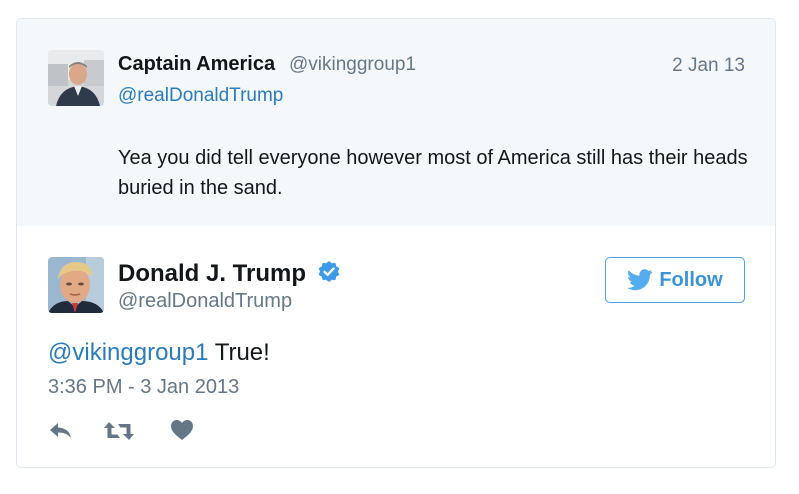  What do you see at coordinates (708, 66) in the screenshot?
I see `parent-tweet-date: 2 Jan 13` at bounding box center [708, 66].